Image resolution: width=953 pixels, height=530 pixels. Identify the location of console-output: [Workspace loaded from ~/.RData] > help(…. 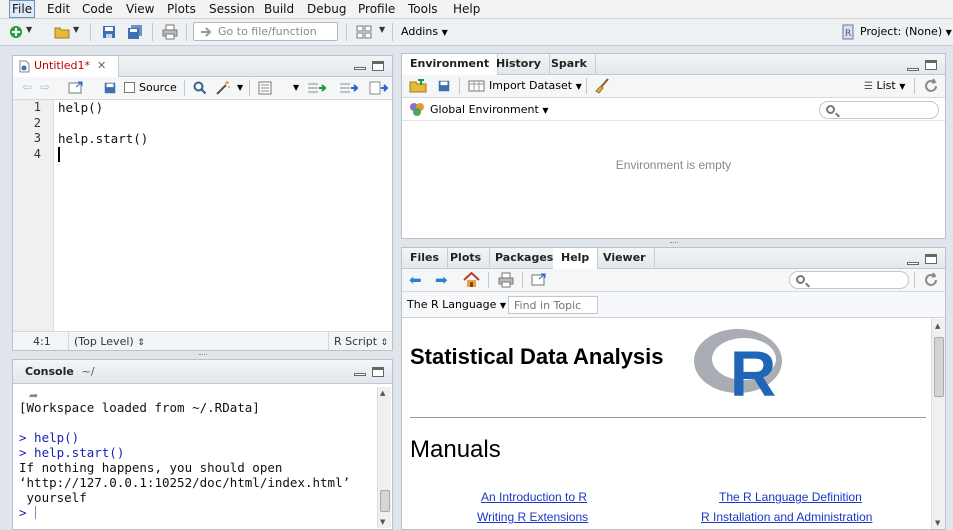
(197, 460).